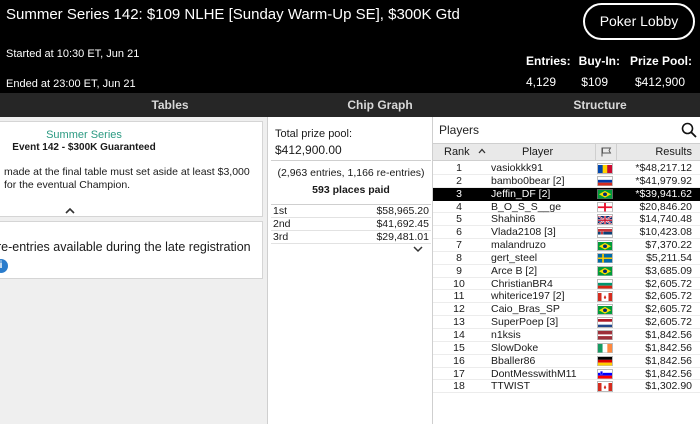 This screenshot has width=700, height=424. Describe the element at coordinates (566, 271) in the screenshot. I see `player-row: 9 Arce B [2] $3,685.09` at that location.